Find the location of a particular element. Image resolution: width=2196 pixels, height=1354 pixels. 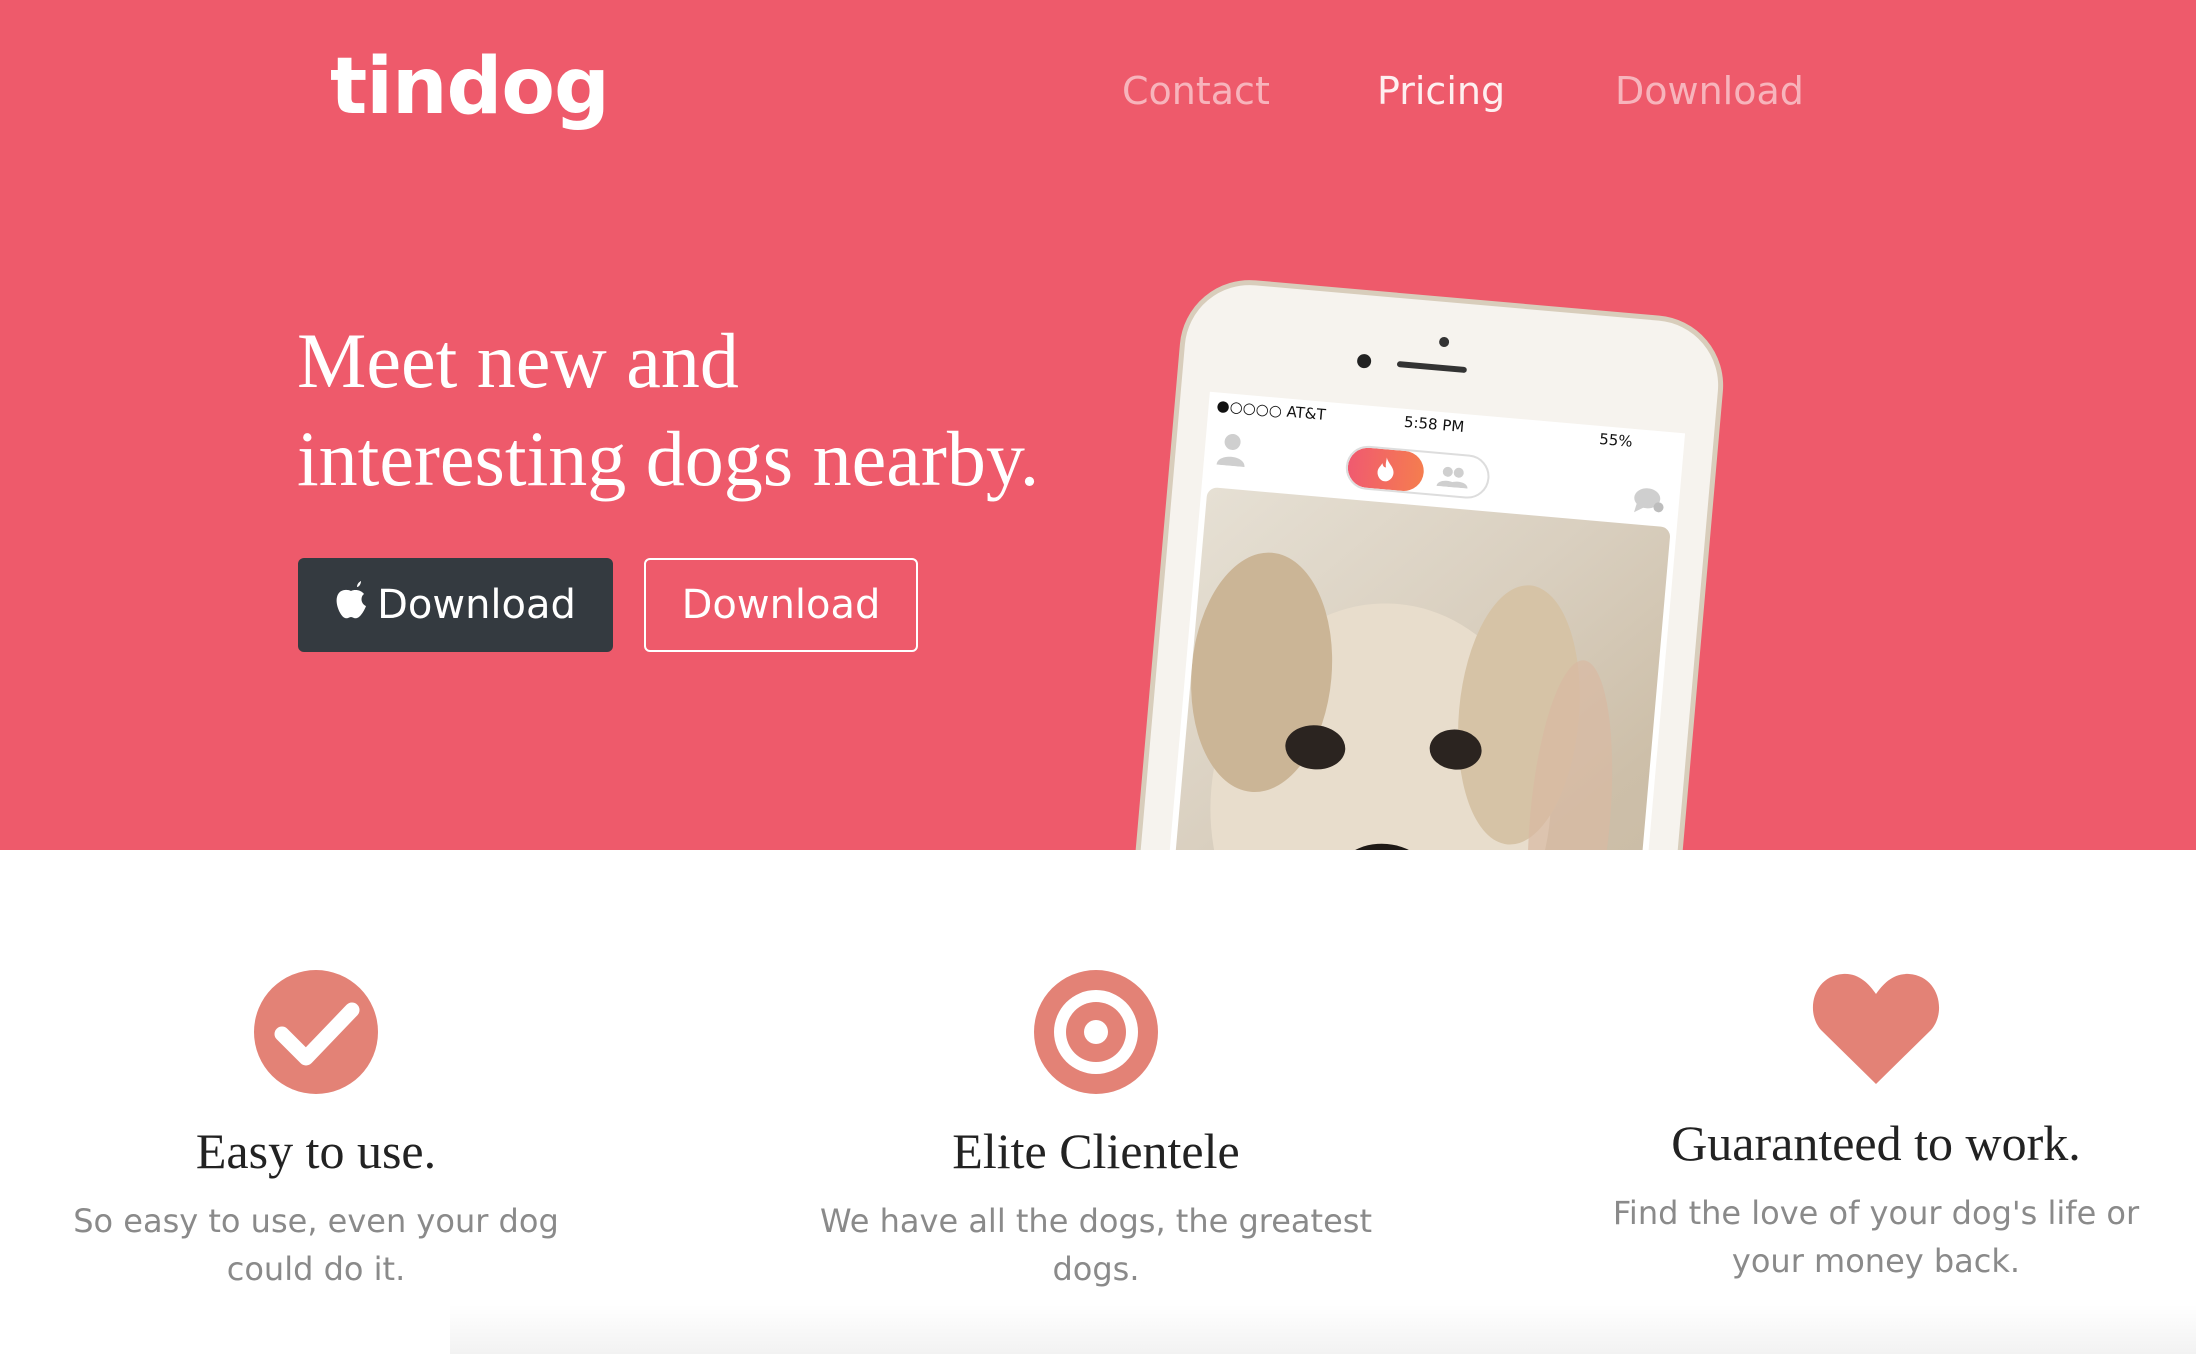

phone-screen: ●○○○○ AT&T 5:58 PM 55% is located at coordinates (1422, 620).